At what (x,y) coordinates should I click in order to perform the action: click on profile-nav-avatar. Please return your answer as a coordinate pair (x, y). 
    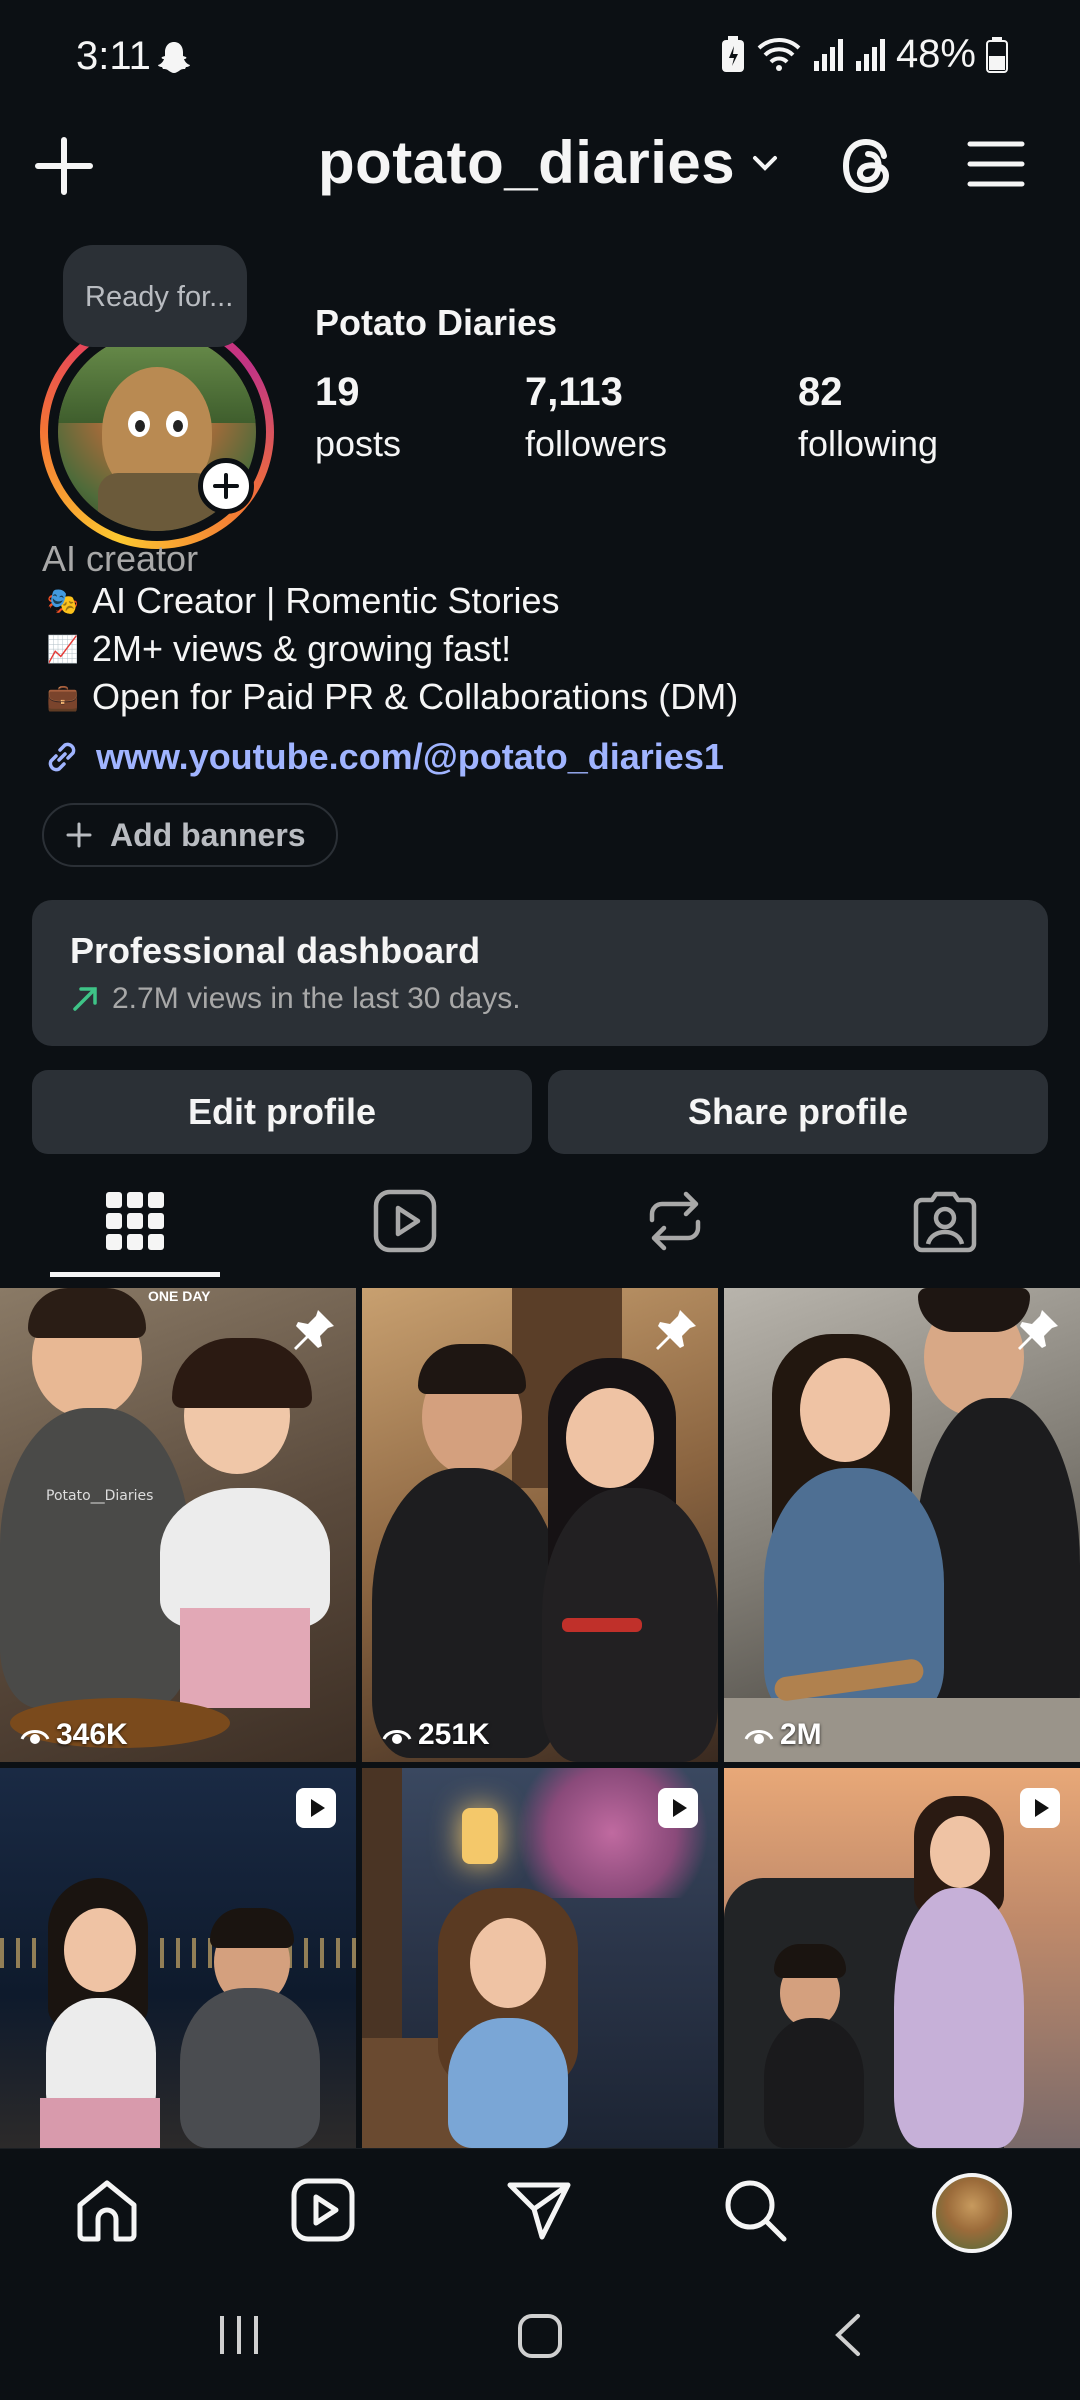
    Looking at the image, I should click on (972, 2213).